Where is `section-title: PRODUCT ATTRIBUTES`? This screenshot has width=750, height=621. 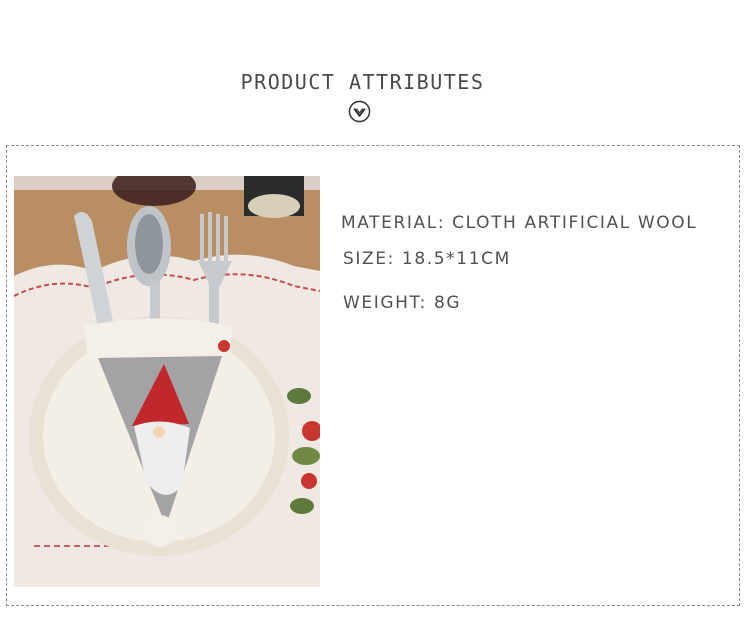
section-title: PRODUCT ATTRIBUTES is located at coordinates (362, 82).